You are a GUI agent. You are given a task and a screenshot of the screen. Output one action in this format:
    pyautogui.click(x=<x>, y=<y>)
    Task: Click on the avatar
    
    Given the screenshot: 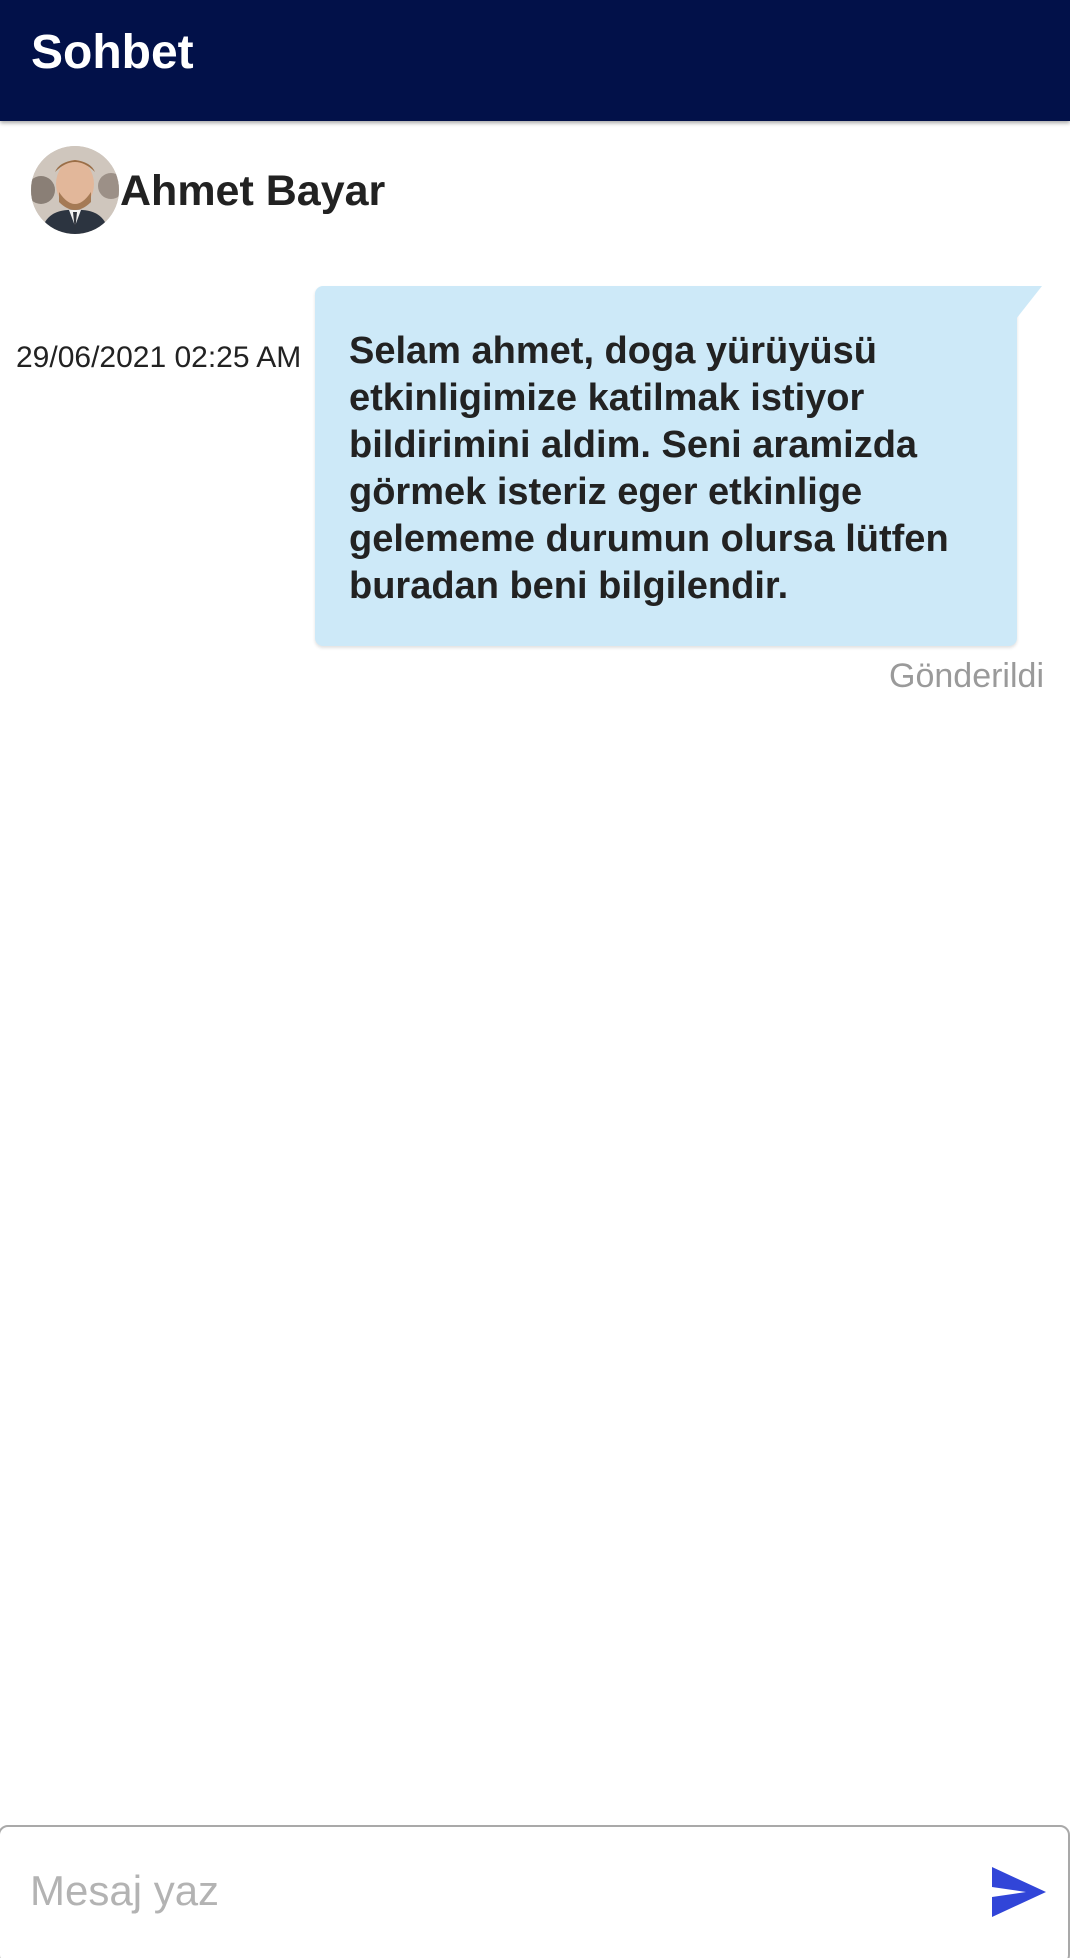 What is the action you would take?
    pyautogui.click(x=75, y=190)
    